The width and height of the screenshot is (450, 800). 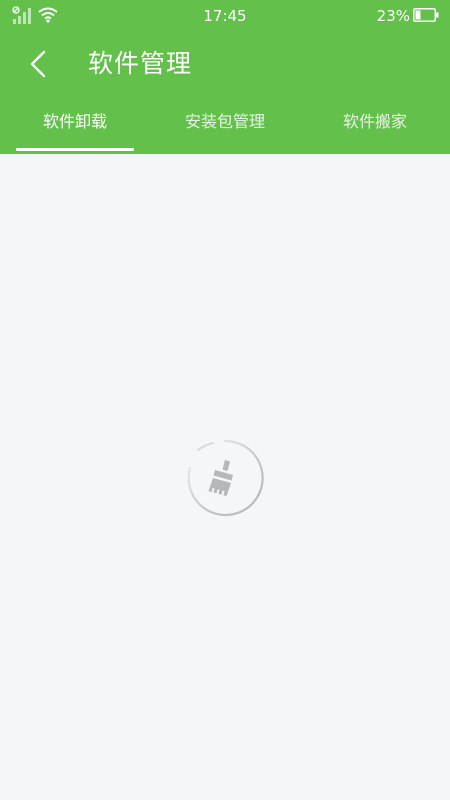 I want to click on tab-app-move: 软件搬家, so click(x=375, y=127).